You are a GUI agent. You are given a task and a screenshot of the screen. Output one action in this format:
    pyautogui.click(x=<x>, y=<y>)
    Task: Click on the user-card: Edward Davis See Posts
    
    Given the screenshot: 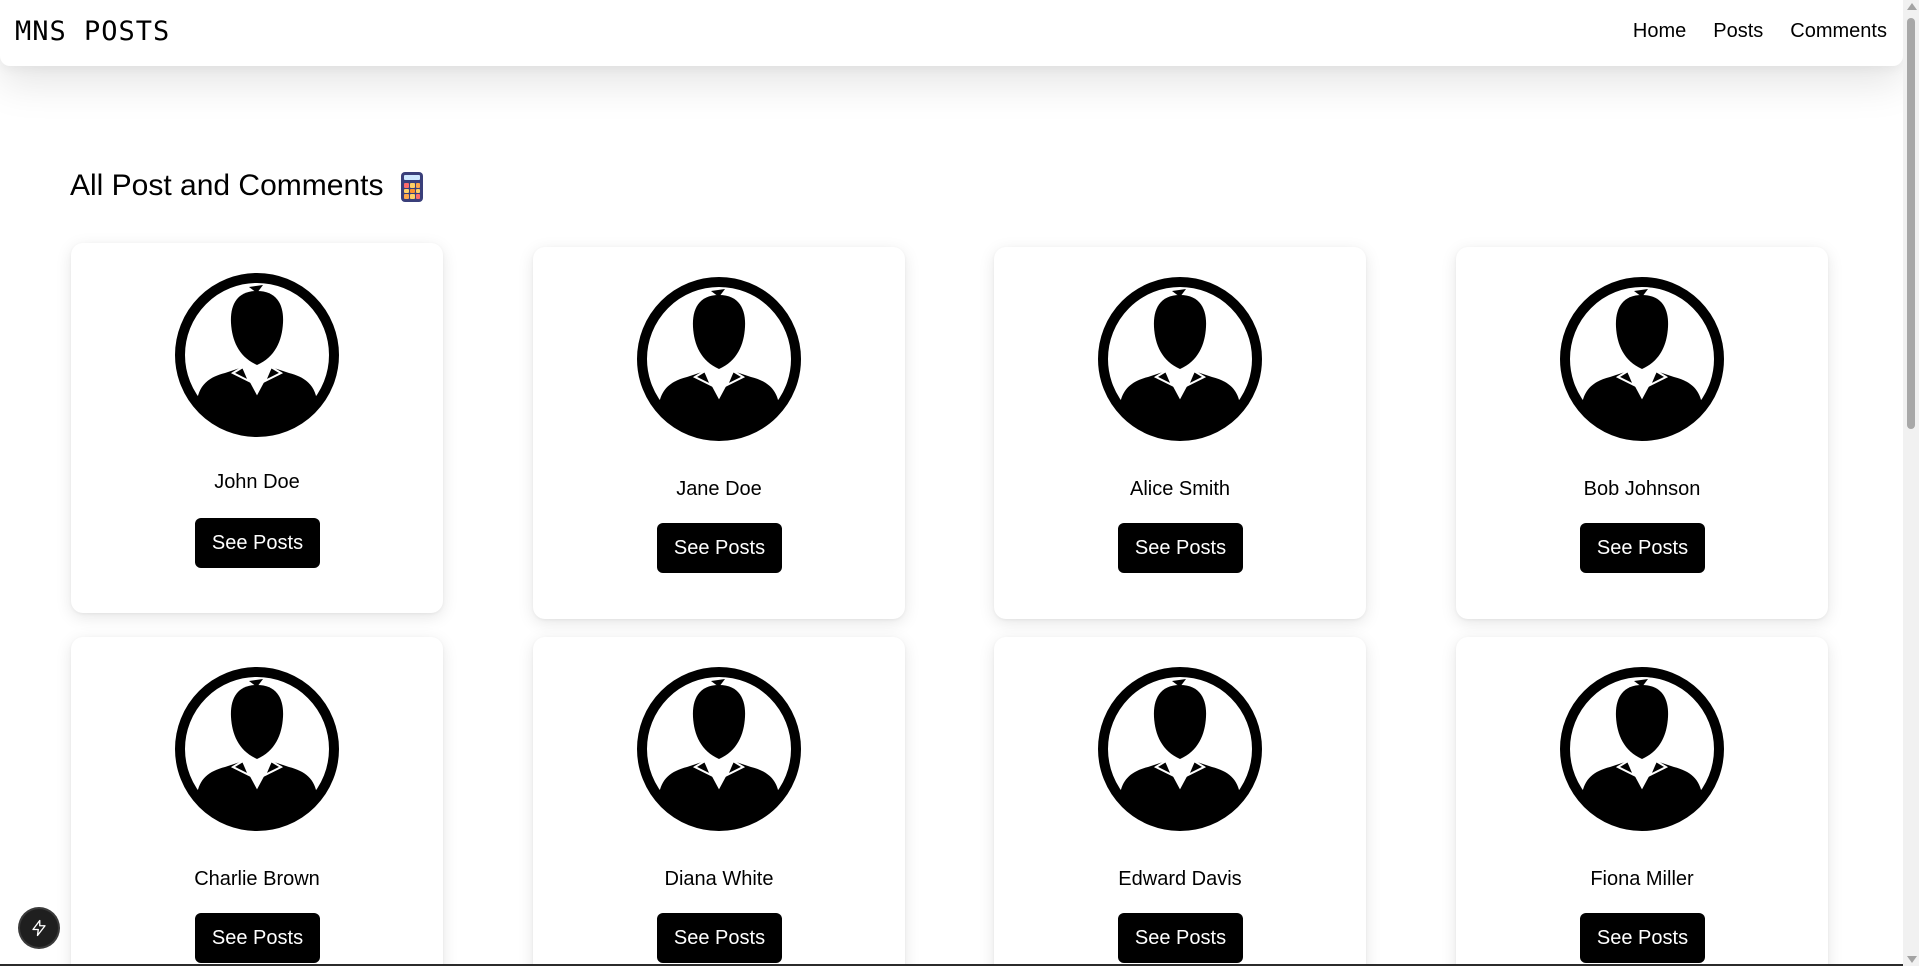 What is the action you would take?
    pyautogui.click(x=1180, y=801)
    